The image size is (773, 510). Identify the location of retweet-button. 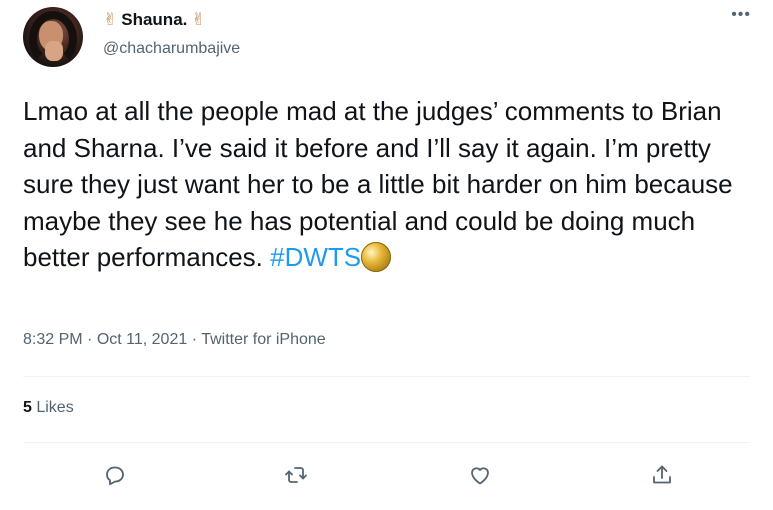
(296, 475).